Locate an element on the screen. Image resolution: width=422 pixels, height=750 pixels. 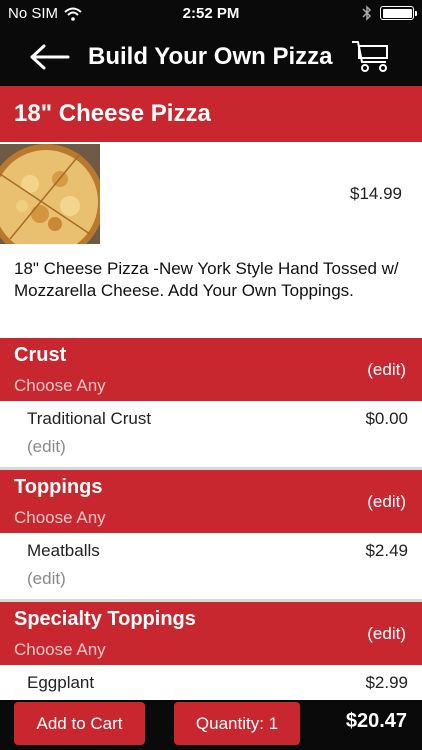
option-name: Meatballs is located at coordinates (63, 550).